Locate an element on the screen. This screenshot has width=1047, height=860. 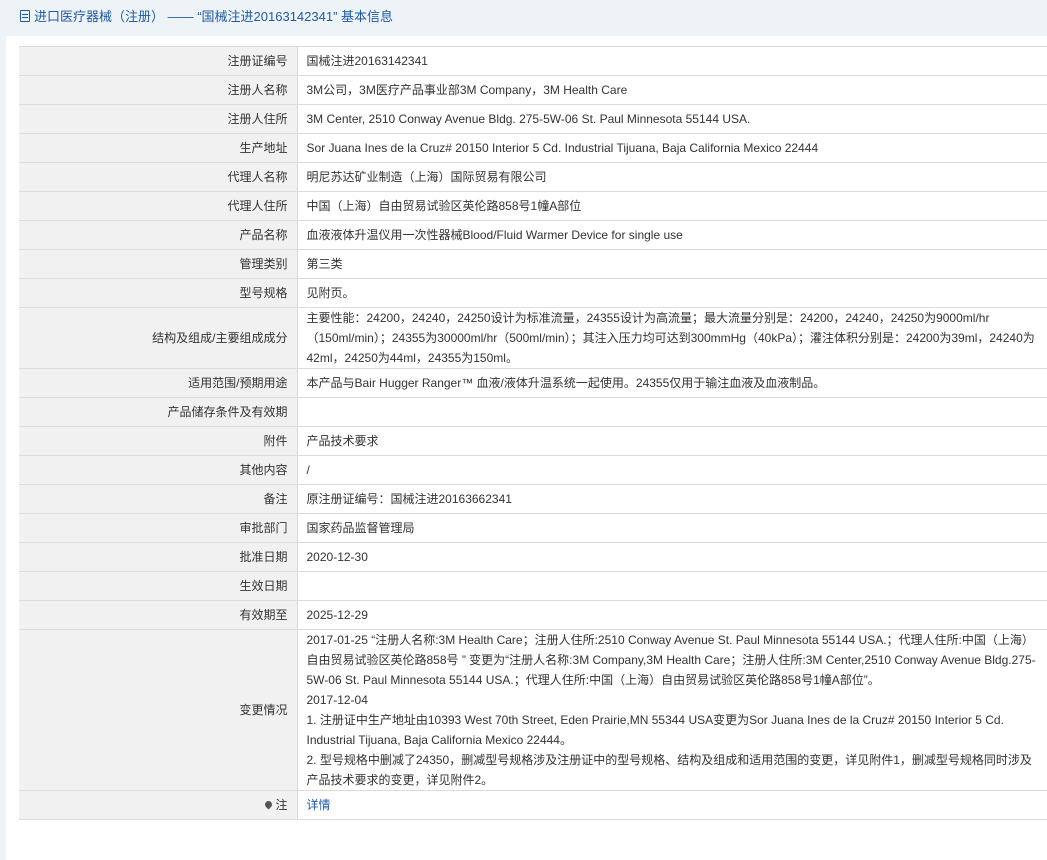
table-row: 附件 产品技术要求 is located at coordinates (533, 441).